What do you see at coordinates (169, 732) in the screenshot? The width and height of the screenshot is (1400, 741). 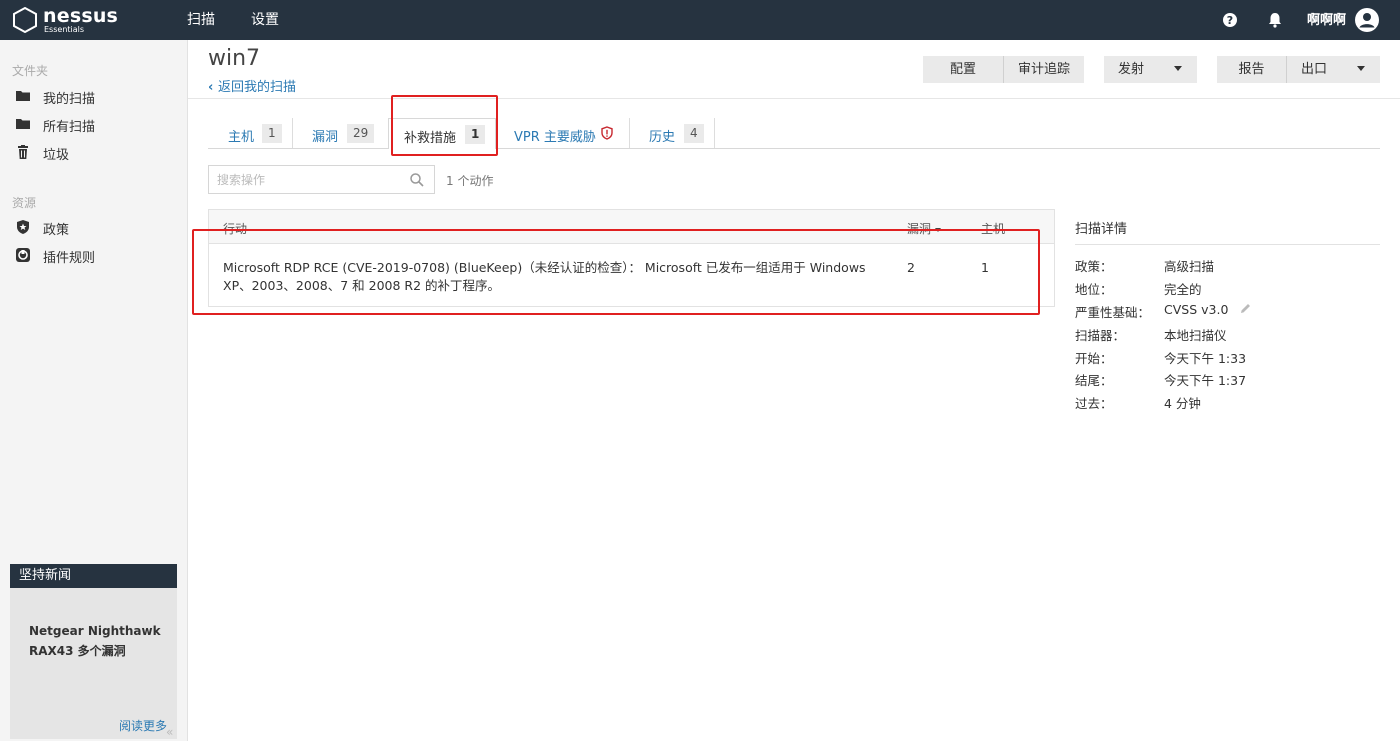 I see `collapse-sidebar-icon: «` at bounding box center [169, 732].